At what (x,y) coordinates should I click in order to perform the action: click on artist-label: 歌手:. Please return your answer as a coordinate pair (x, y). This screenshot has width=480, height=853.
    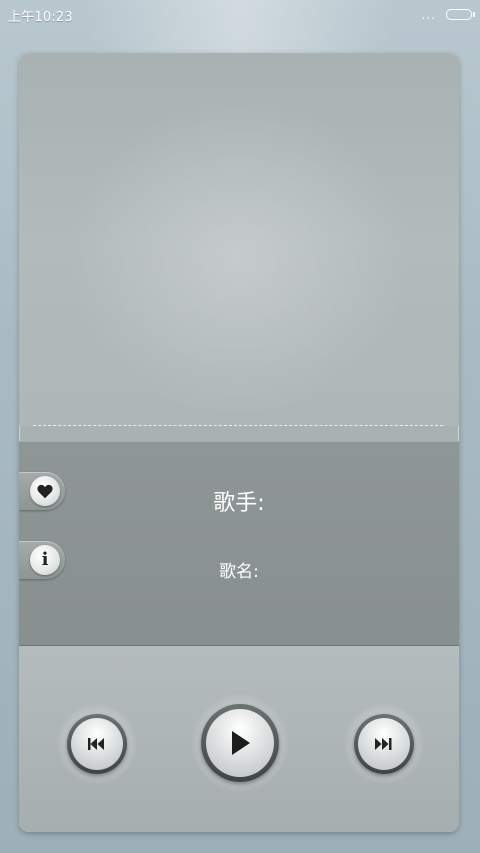
    Looking at the image, I should click on (239, 503).